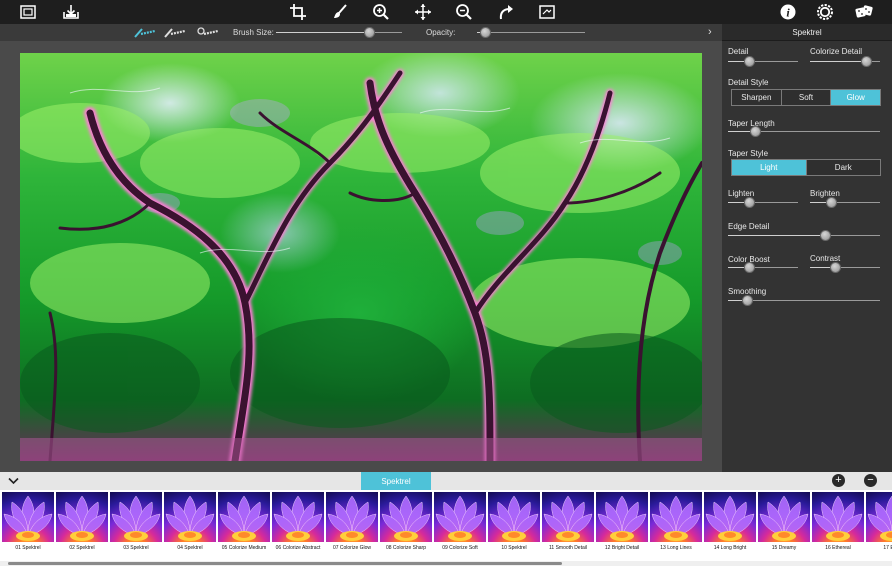  I want to click on preset-thumbnail: 10 Spektrel, so click(514, 529).